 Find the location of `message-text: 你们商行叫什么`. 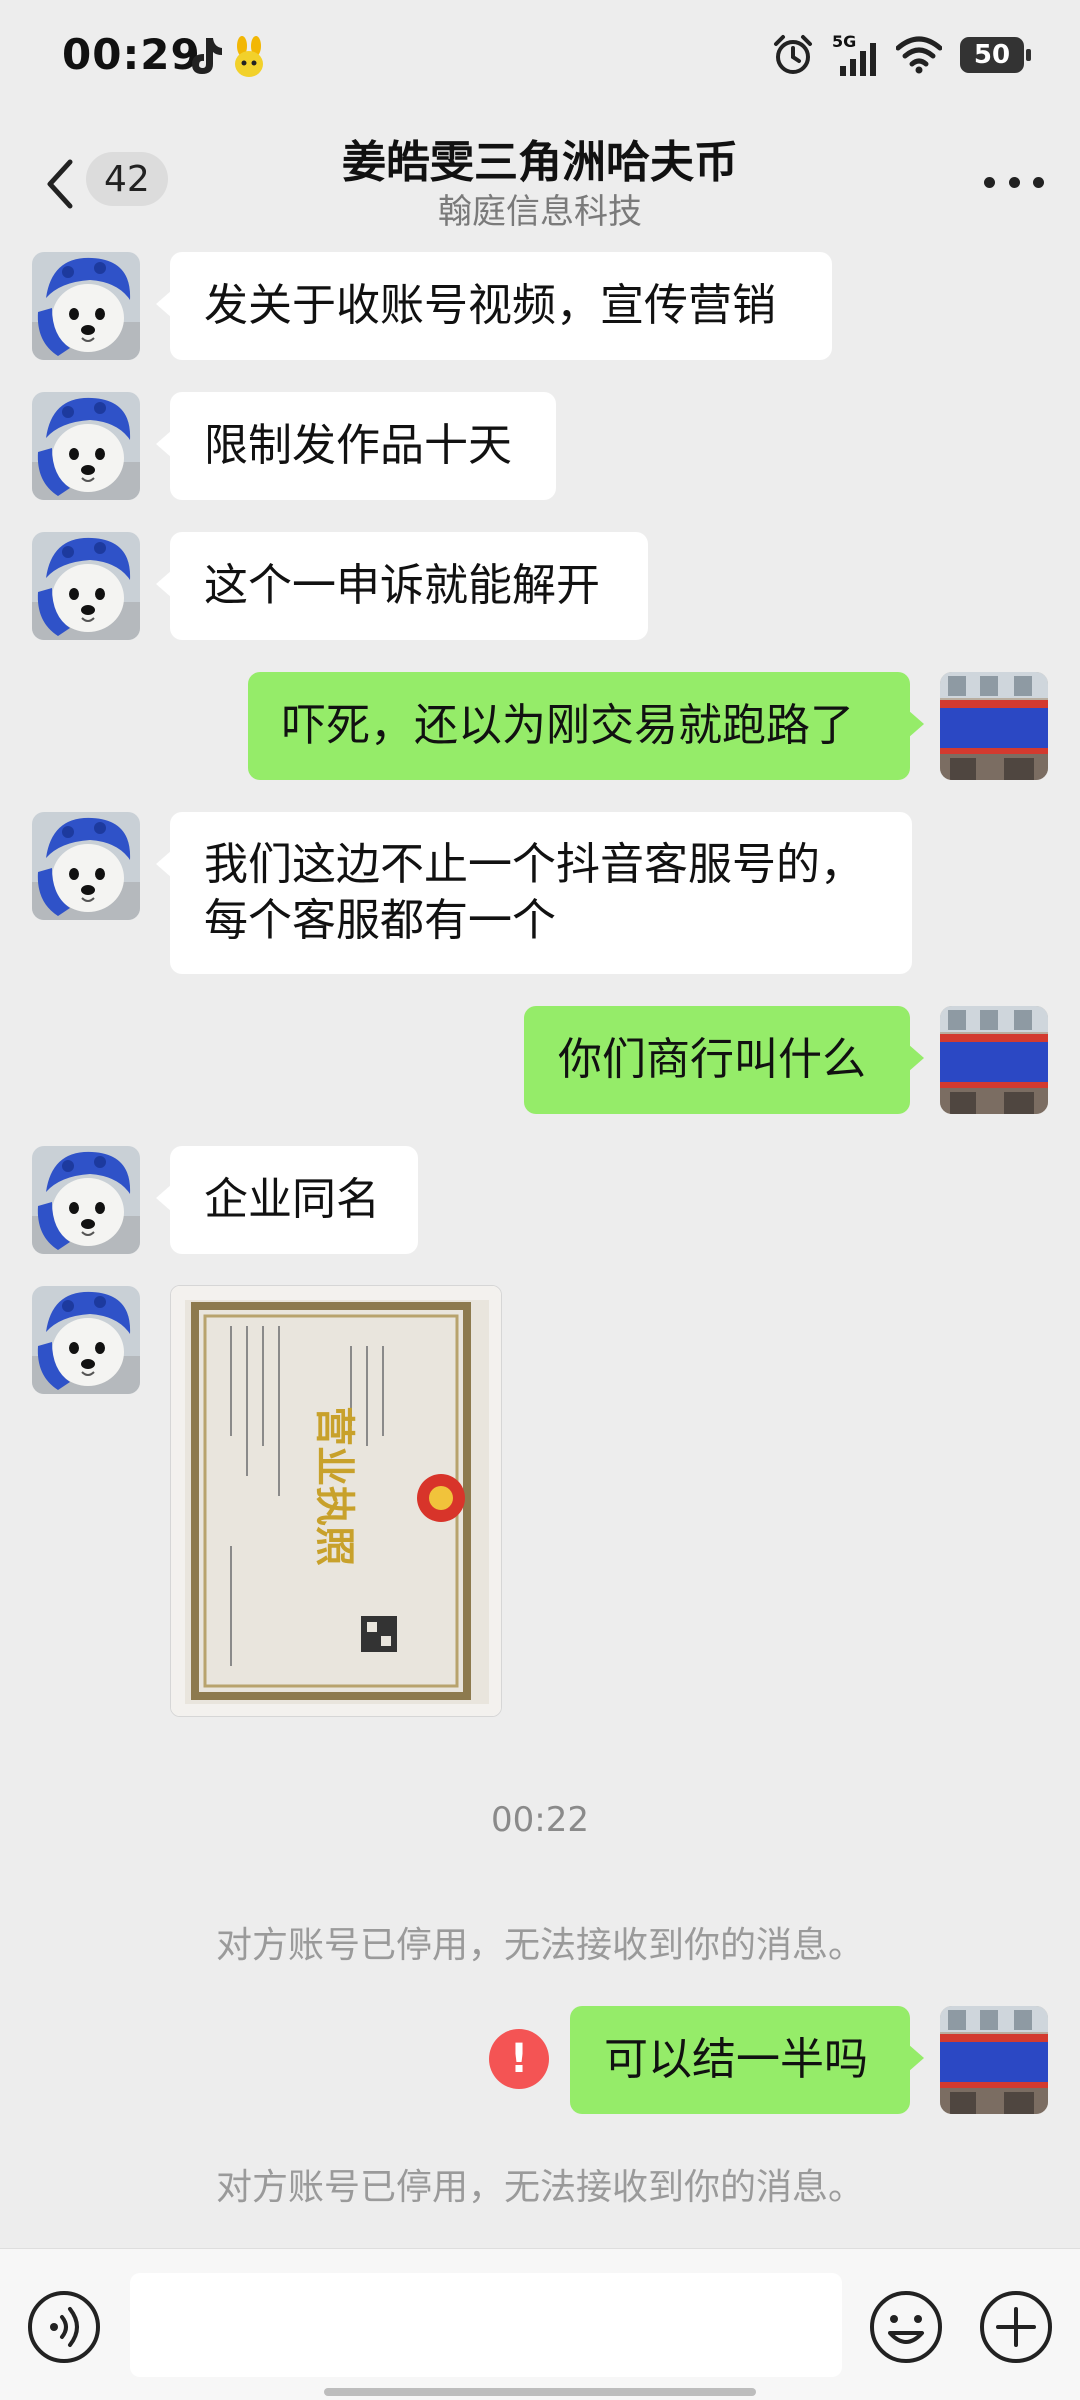

message-text: 你们商行叫什么 is located at coordinates (712, 1059).